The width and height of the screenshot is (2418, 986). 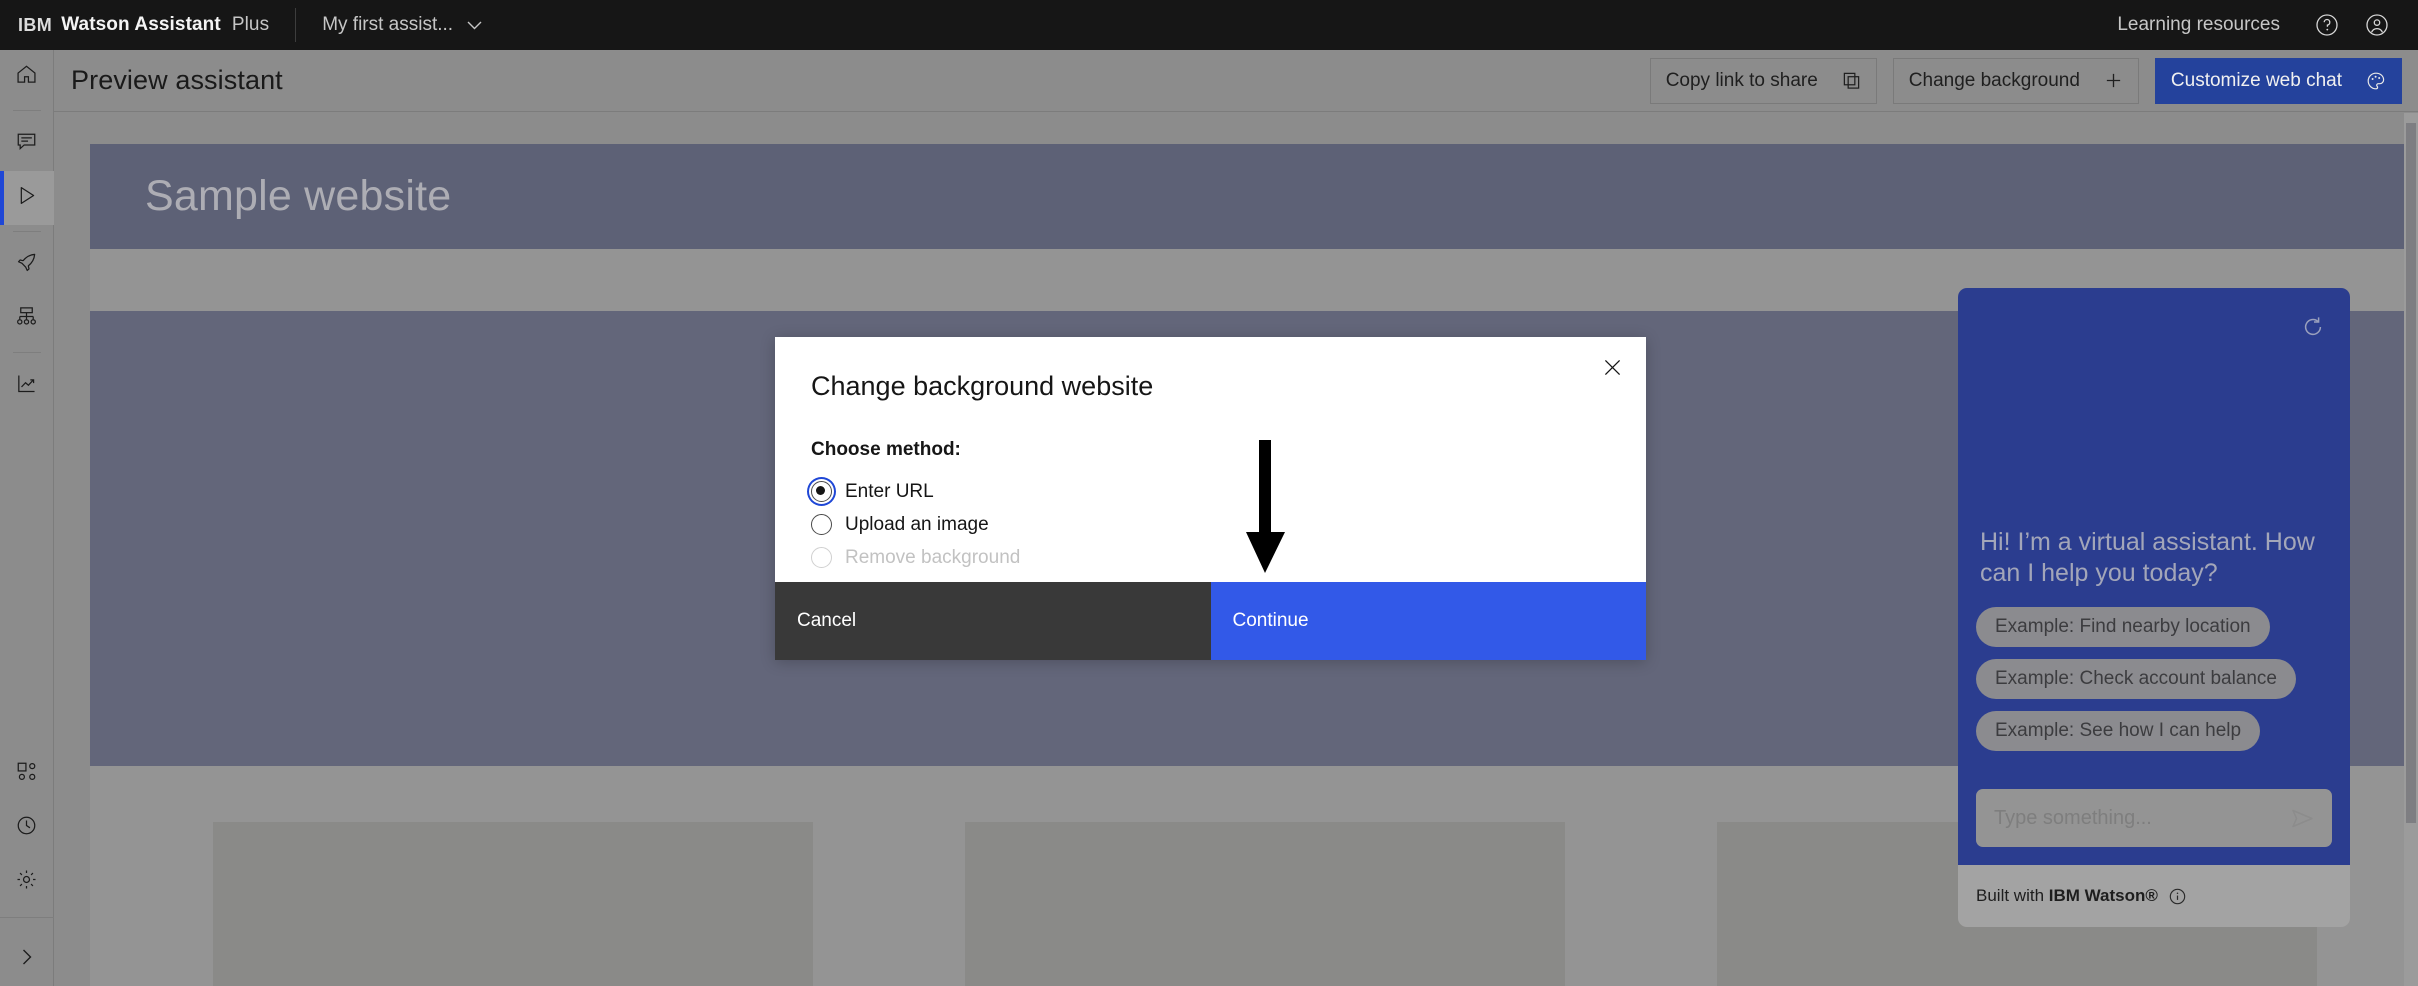 I want to click on close-icon, so click(x=1612, y=367).